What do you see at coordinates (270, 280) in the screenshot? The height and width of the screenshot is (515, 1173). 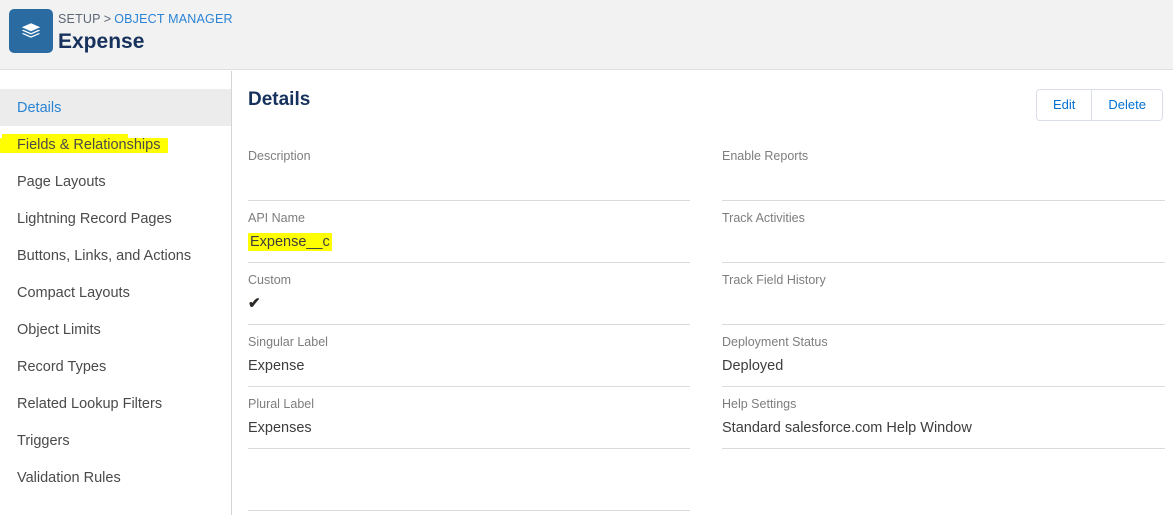 I see `field-label: Custom` at bounding box center [270, 280].